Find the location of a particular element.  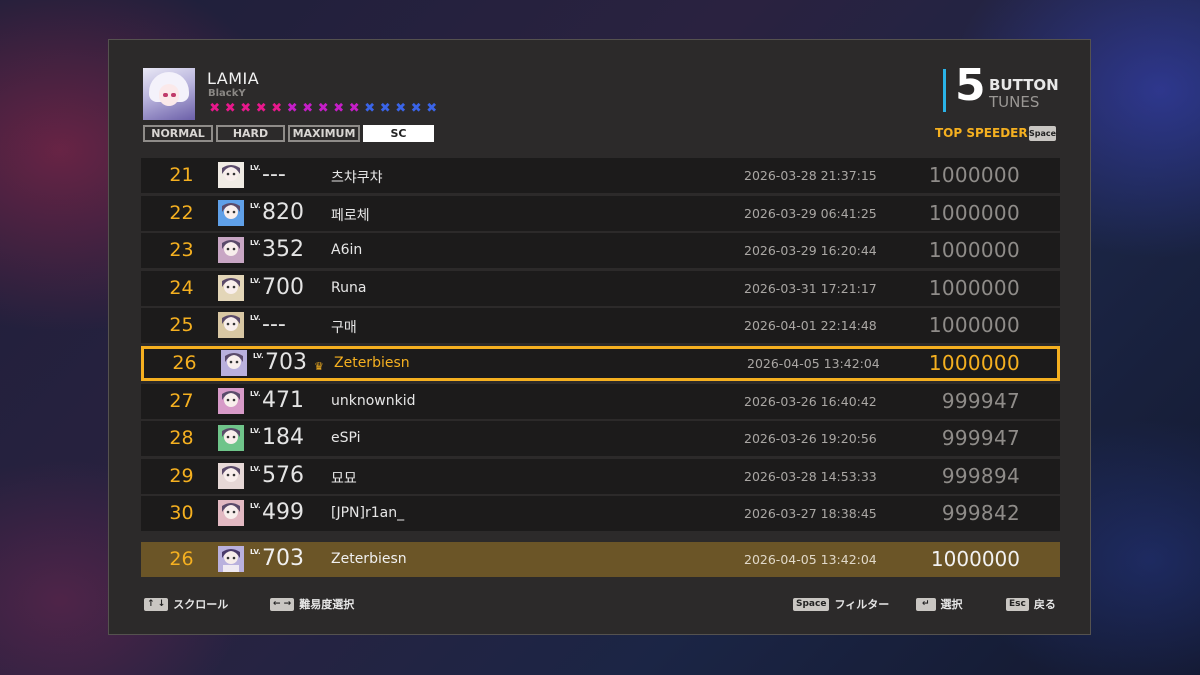

player-level: 703 is located at coordinates (286, 362).